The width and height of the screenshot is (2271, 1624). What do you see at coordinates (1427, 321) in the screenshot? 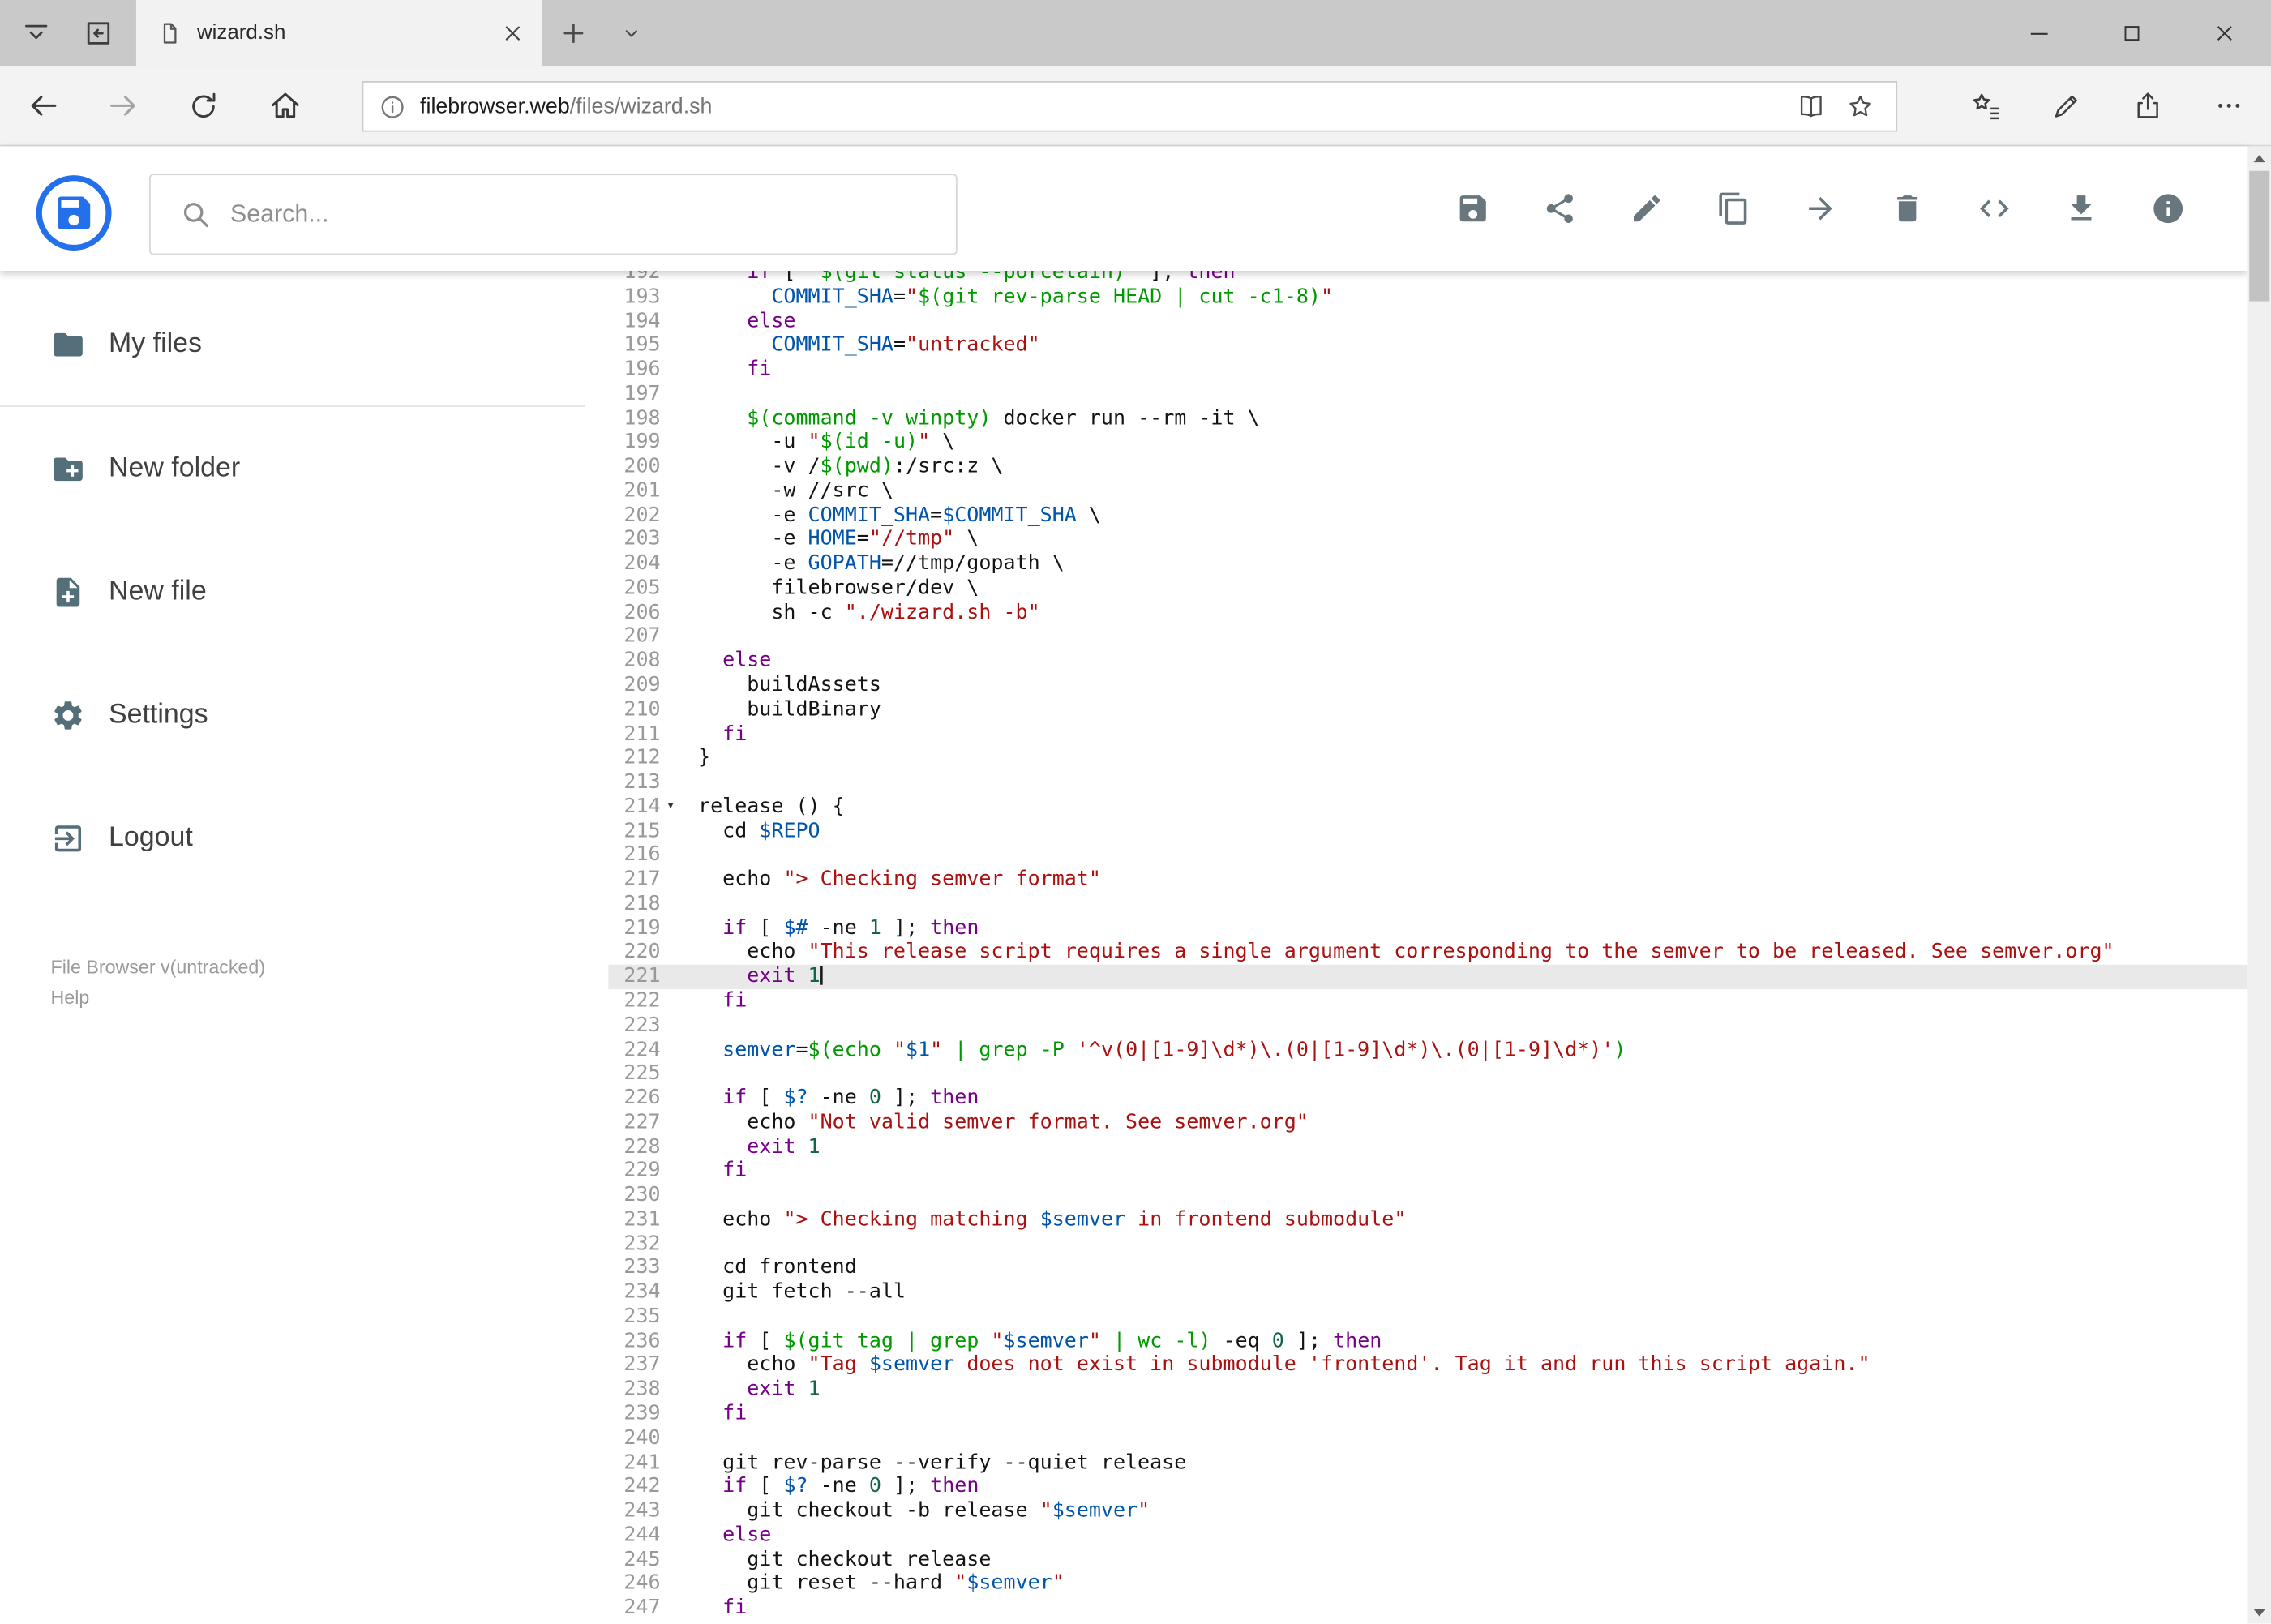
I see `code-line: 194 else` at bounding box center [1427, 321].